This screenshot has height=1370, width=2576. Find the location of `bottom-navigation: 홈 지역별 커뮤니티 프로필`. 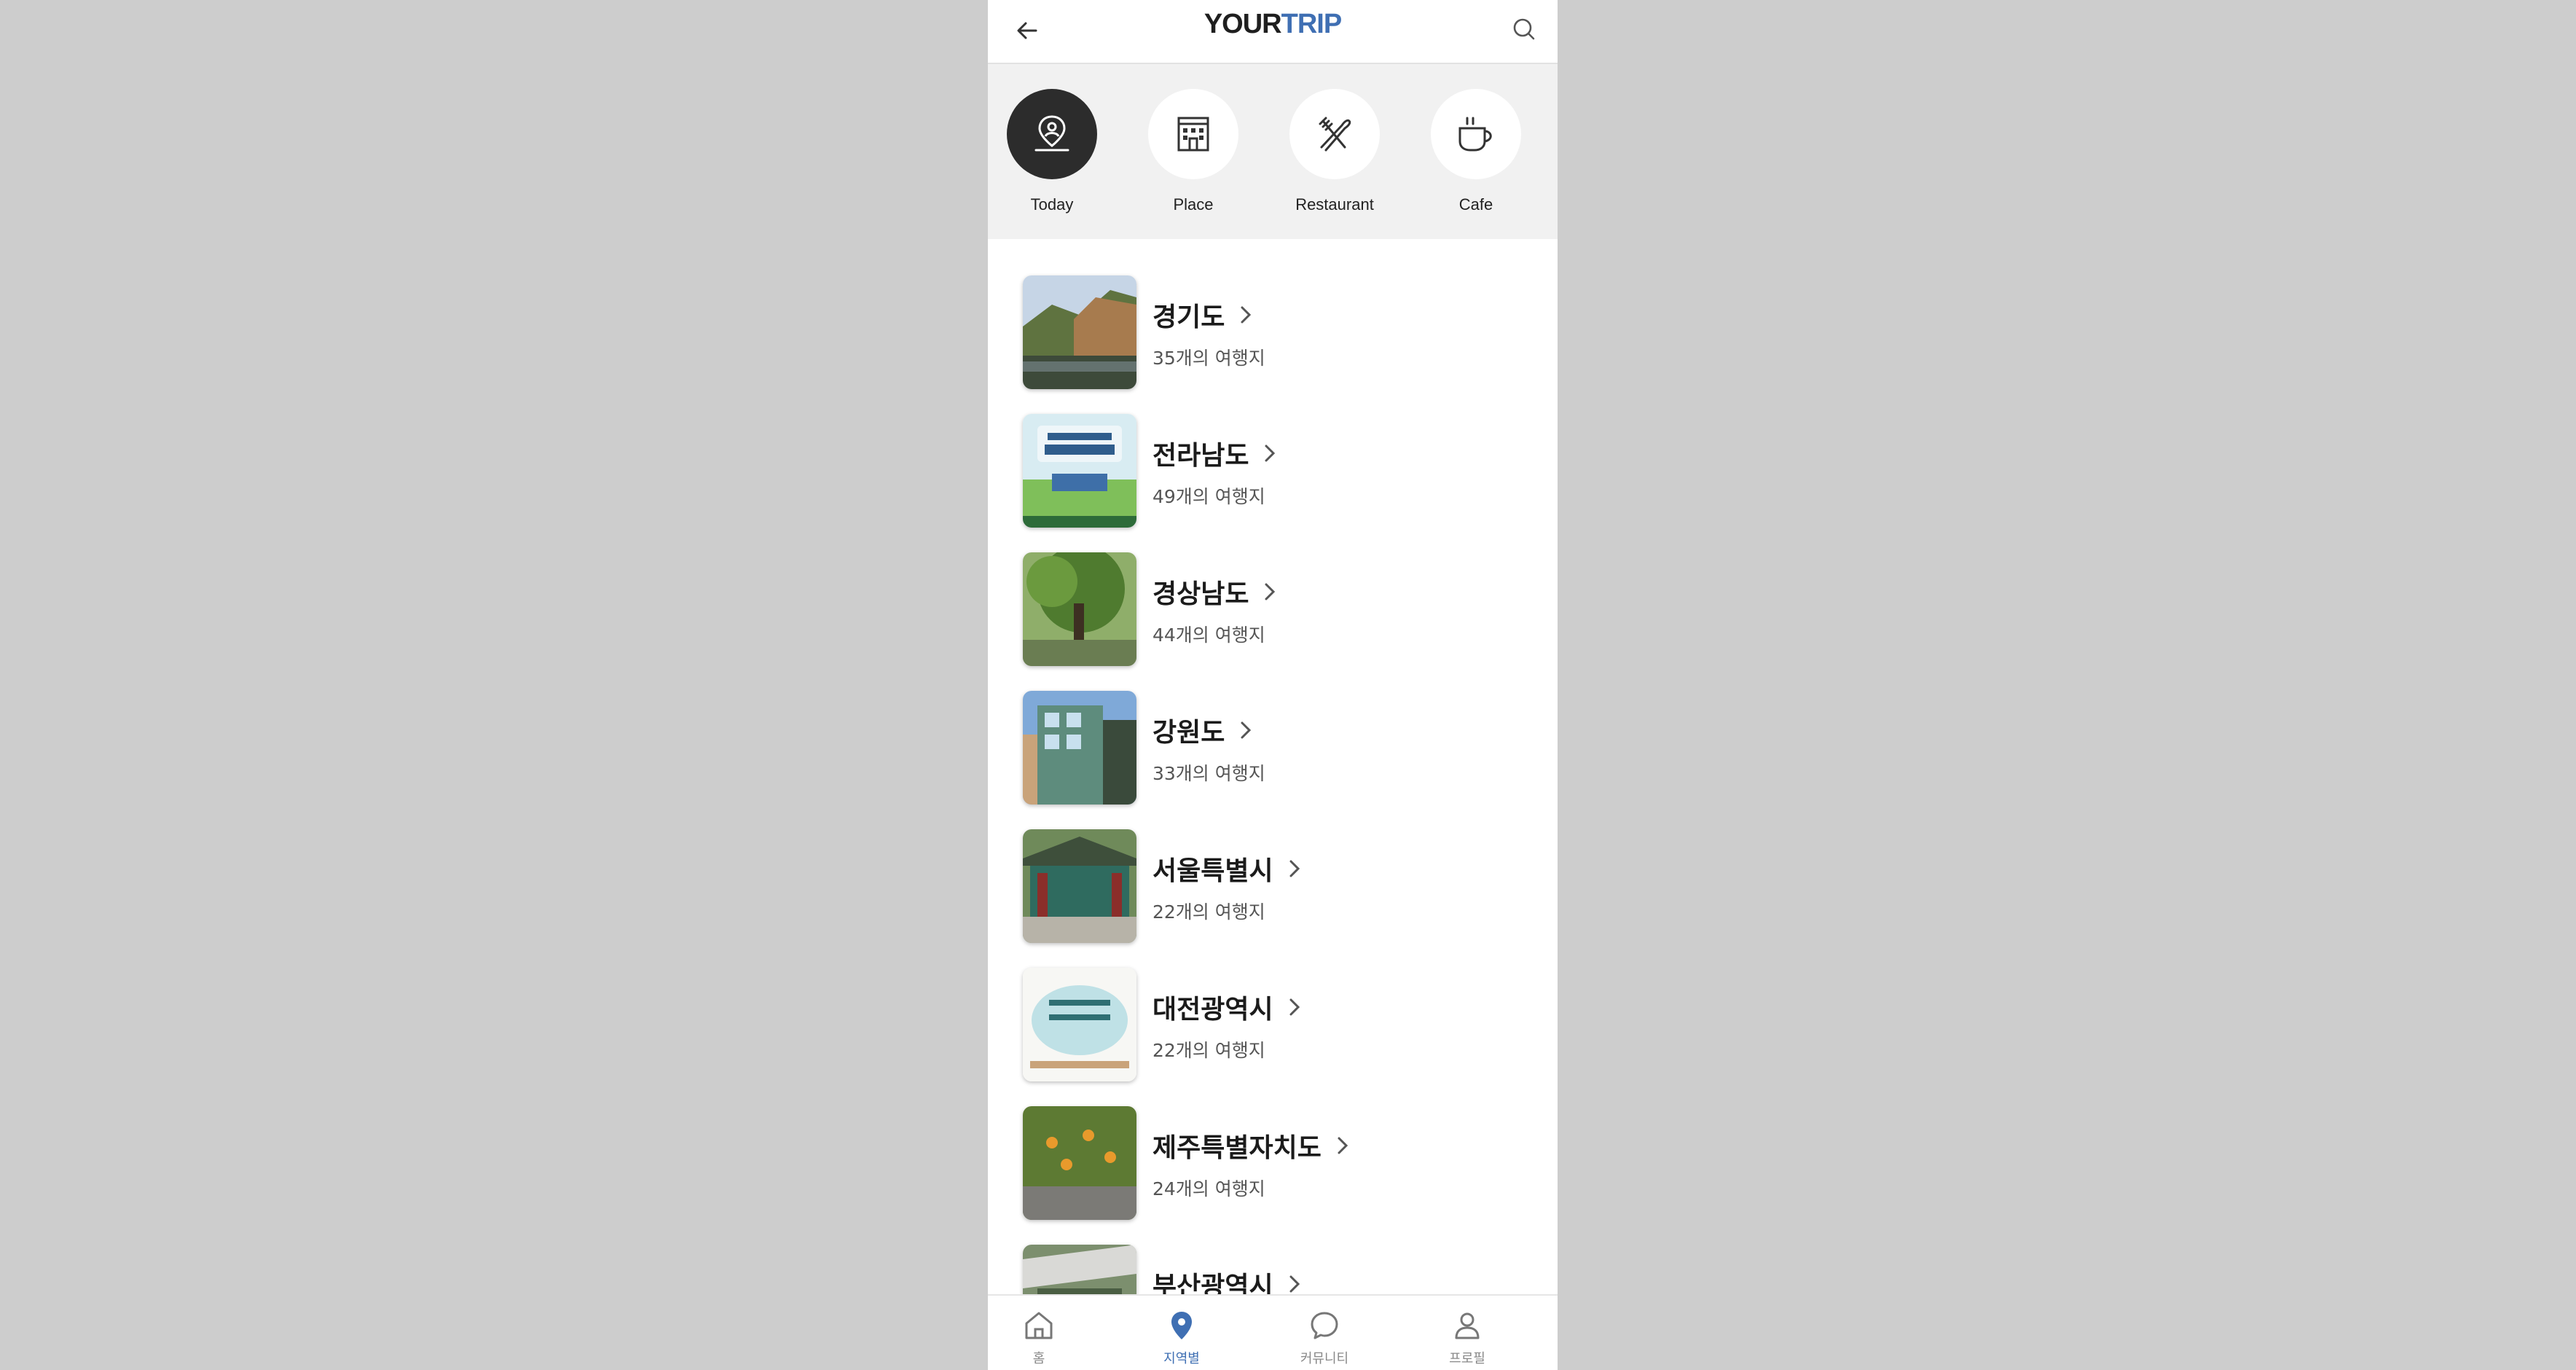

bottom-navigation: 홈 지역별 커뮤니티 프로필 is located at coordinates (1273, 1332).